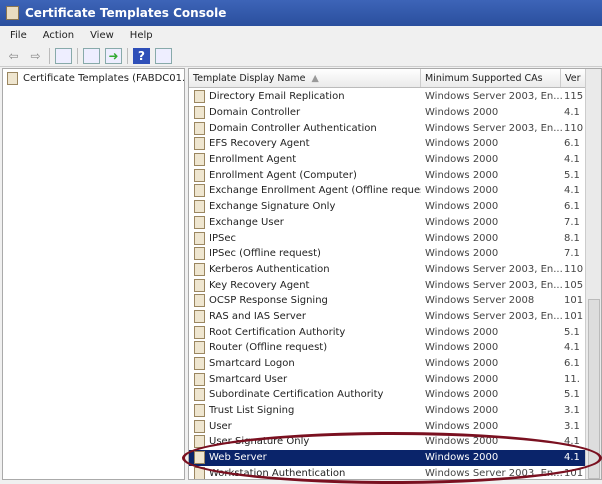  I want to click on template-name-cell: Exchange Signature Only, so click(305, 207).